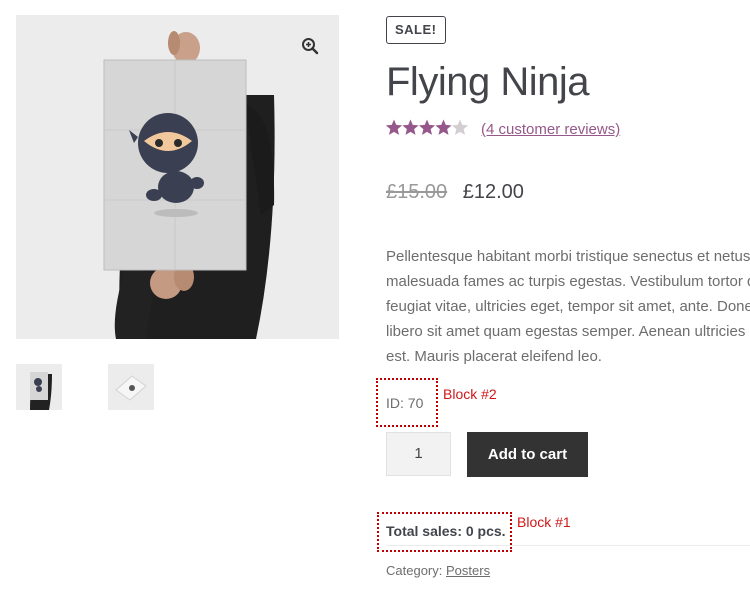  What do you see at coordinates (493, 192) in the screenshot?
I see `sale-price: £12.00` at bounding box center [493, 192].